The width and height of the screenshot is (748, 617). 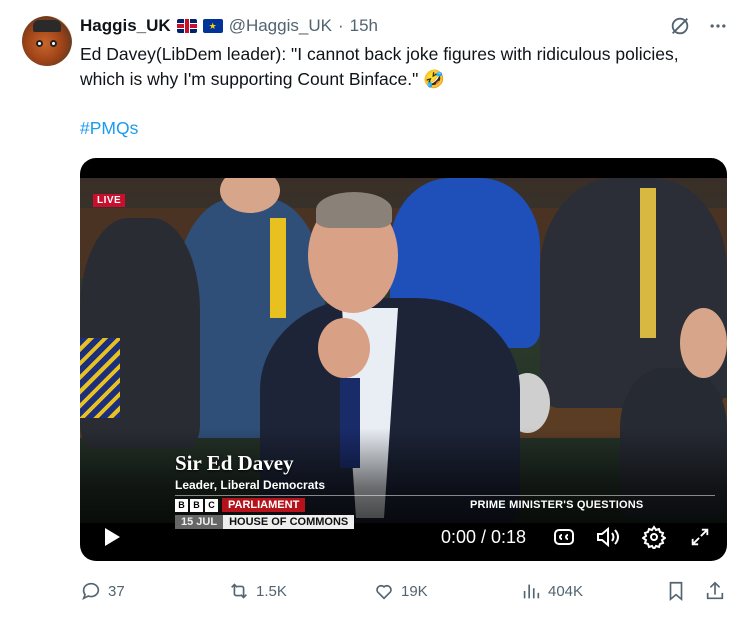 I want to click on captions-icon, so click(x=564, y=537).